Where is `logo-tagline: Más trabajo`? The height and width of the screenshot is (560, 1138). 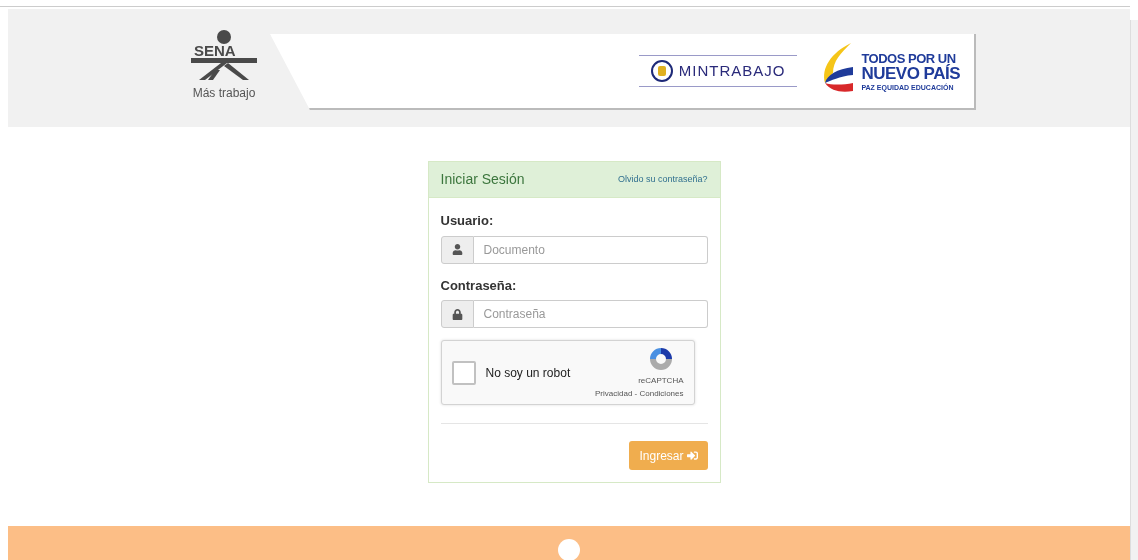 logo-tagline: Más trabajo is located at coordinates (224, 93).